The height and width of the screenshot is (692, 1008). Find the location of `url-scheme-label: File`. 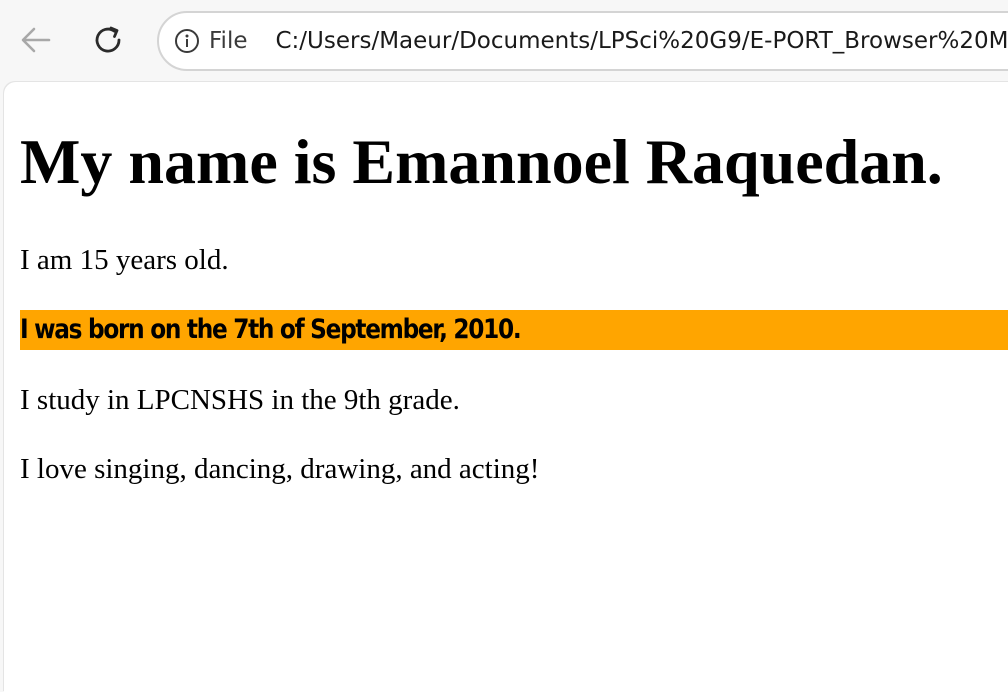

url-scheme-label: File is located at coordinates (228, 41).